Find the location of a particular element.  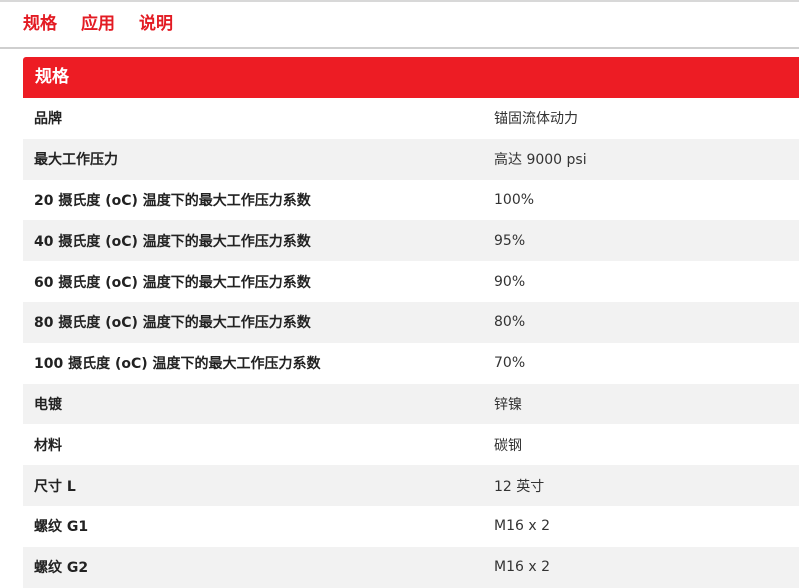

spec-row-size-l: 尺寸 L 12 英寸 is located at coordinates (411, 485).